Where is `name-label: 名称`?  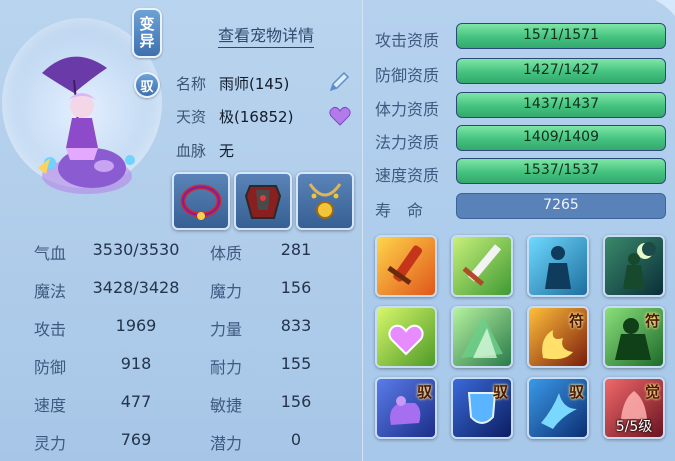 name-label: 名称 is located at coordinates (191, 84).